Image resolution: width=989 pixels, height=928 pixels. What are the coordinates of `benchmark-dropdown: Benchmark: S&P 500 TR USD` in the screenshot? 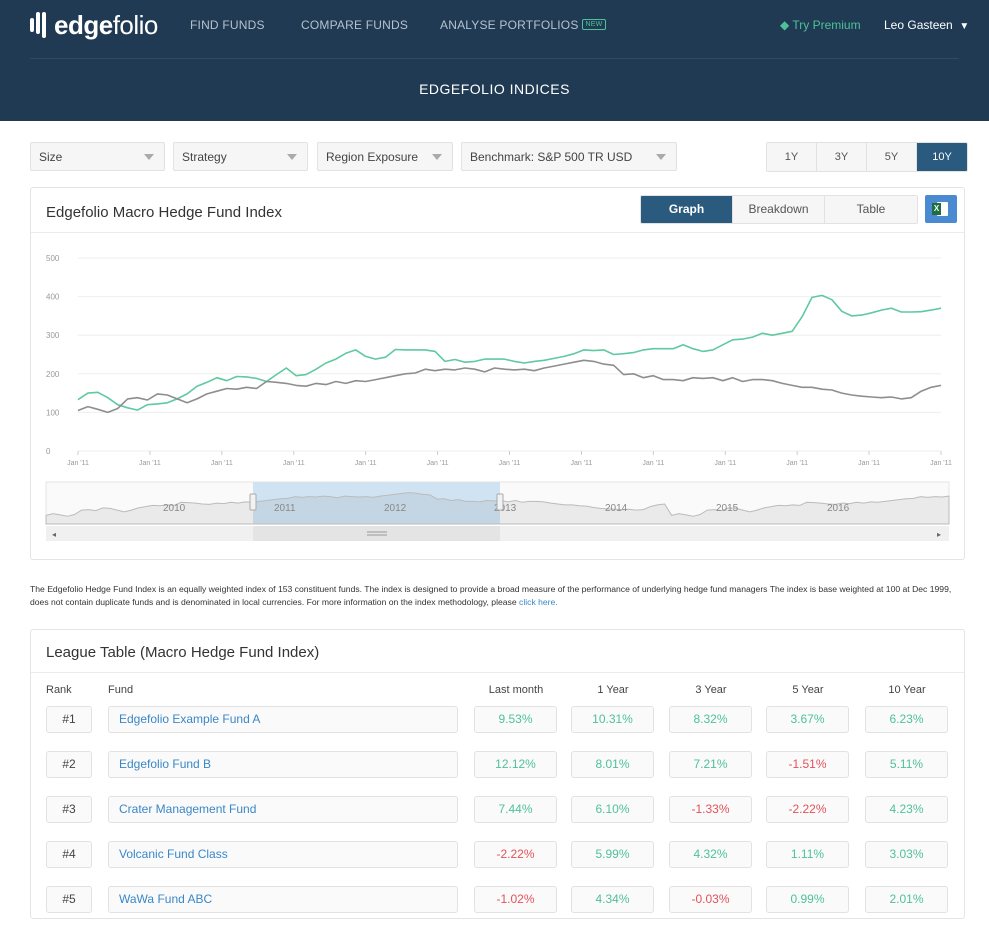 It's located at (569, 156).